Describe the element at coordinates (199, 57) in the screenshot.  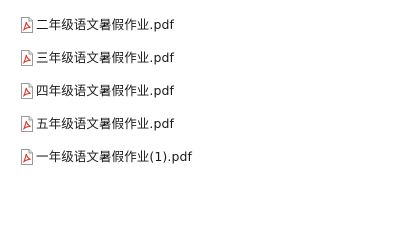
I see `file-item: 三年级语文暑假作业.pdf` at that location.